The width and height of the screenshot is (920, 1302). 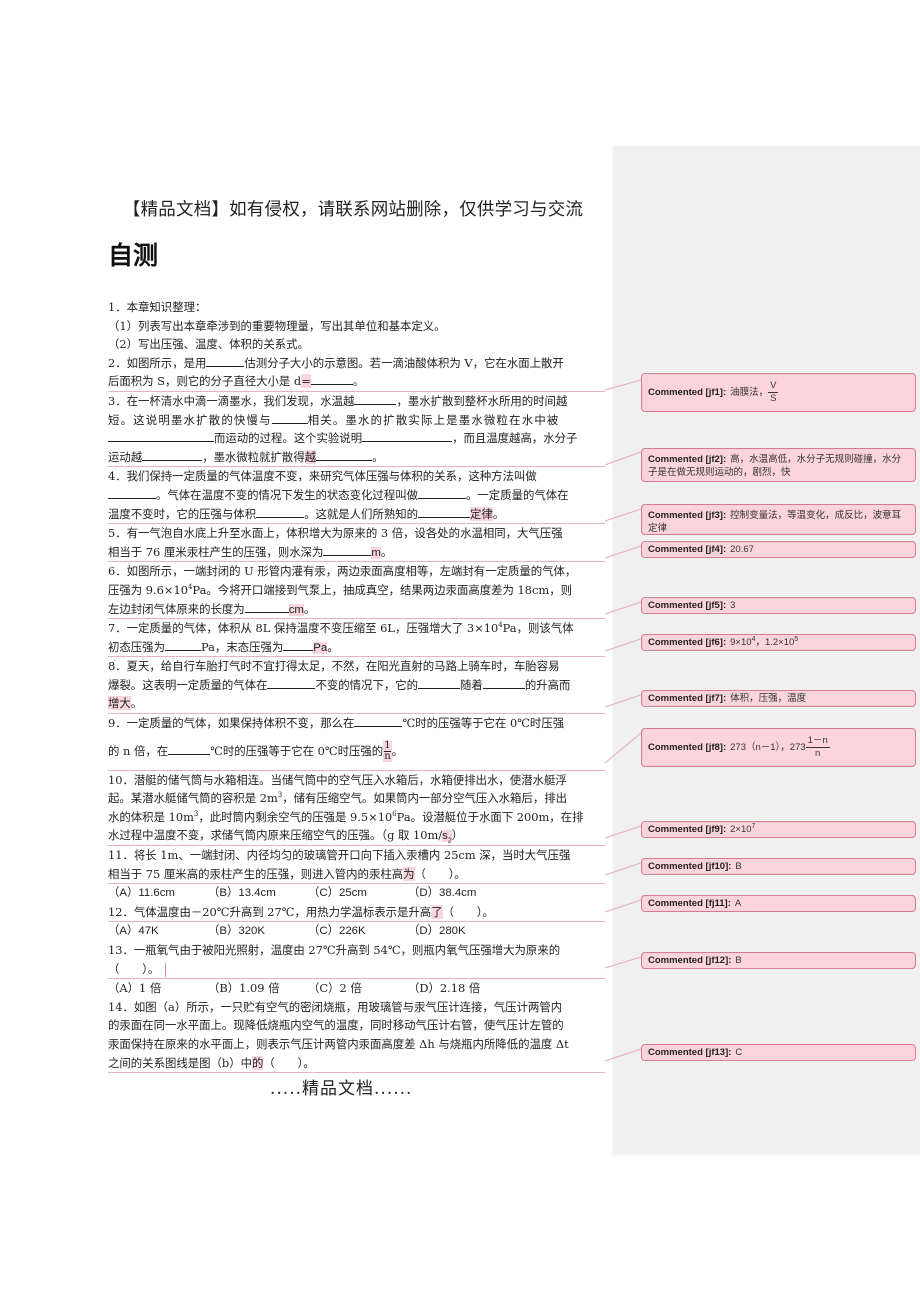 I want to click on q11-options: （A）11.6cm （B）13.4cm （C）25cm （D）38.4cm, so click(x=356, y=893).